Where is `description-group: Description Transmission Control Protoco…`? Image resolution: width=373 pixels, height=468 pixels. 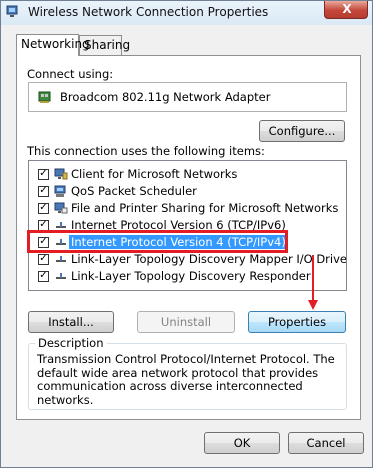 description-group: Description Transmission Control Protoco… is located at coordinates (187, 373).